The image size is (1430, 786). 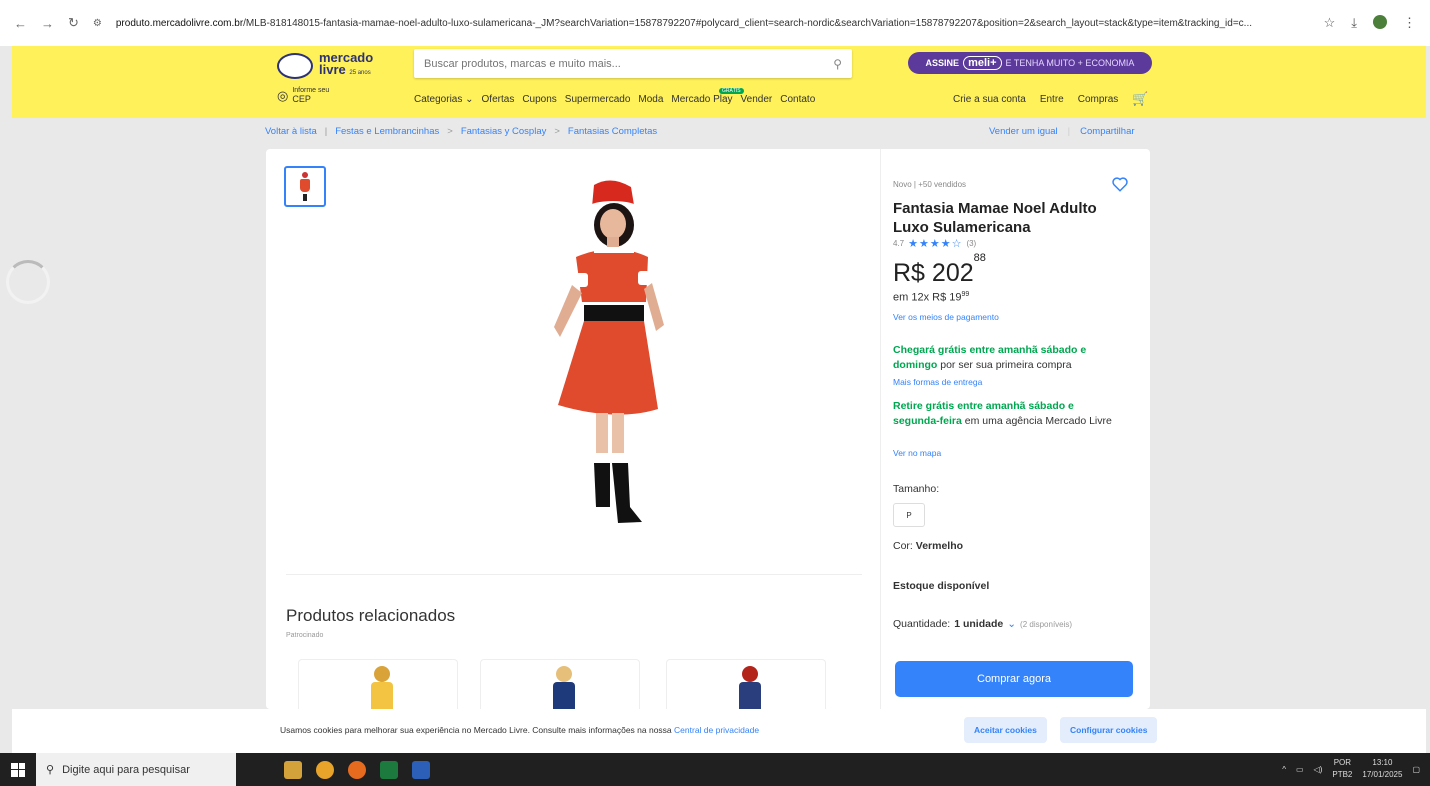 What do you see at coordinates (539, 99) in the screenshot?
I see `nav-cupons: Cupons` at bounding box center [539, 99].